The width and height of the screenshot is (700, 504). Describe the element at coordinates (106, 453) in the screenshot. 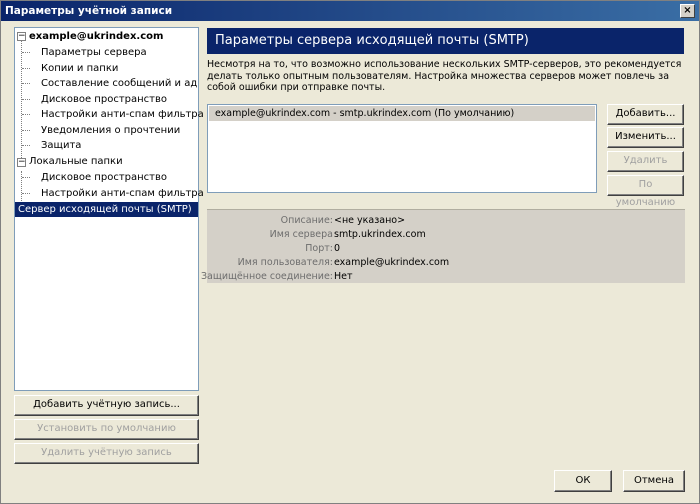

I see `delete-account-button: Удалить учётную запись` at that location.